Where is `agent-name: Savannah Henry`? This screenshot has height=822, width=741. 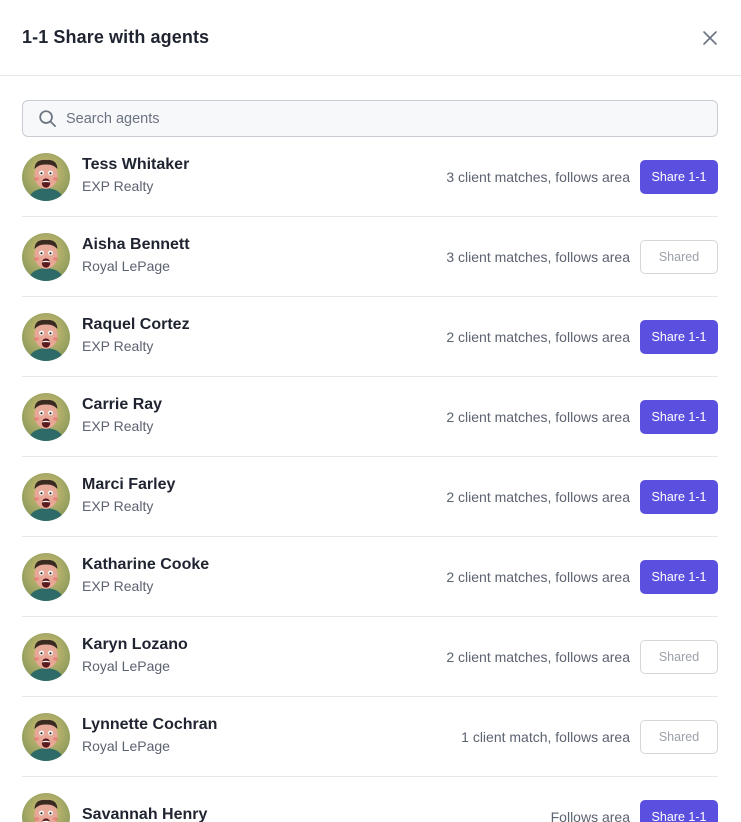 agent-name: Savannah Henry is located at coordinates (145, 814).